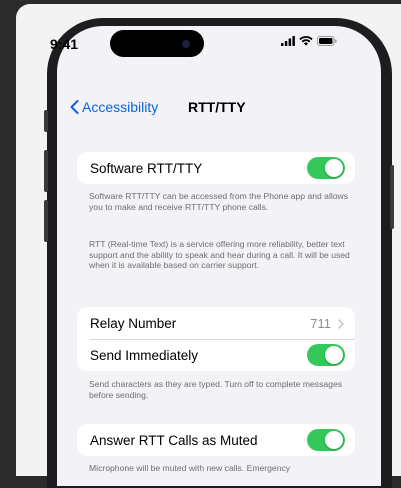 This screenshot has height=488, width=401. What do you see at coordinates (217, 107) in the screenshot?
I see `page-title: RTT/TTY` at bounding box center [217, 107].